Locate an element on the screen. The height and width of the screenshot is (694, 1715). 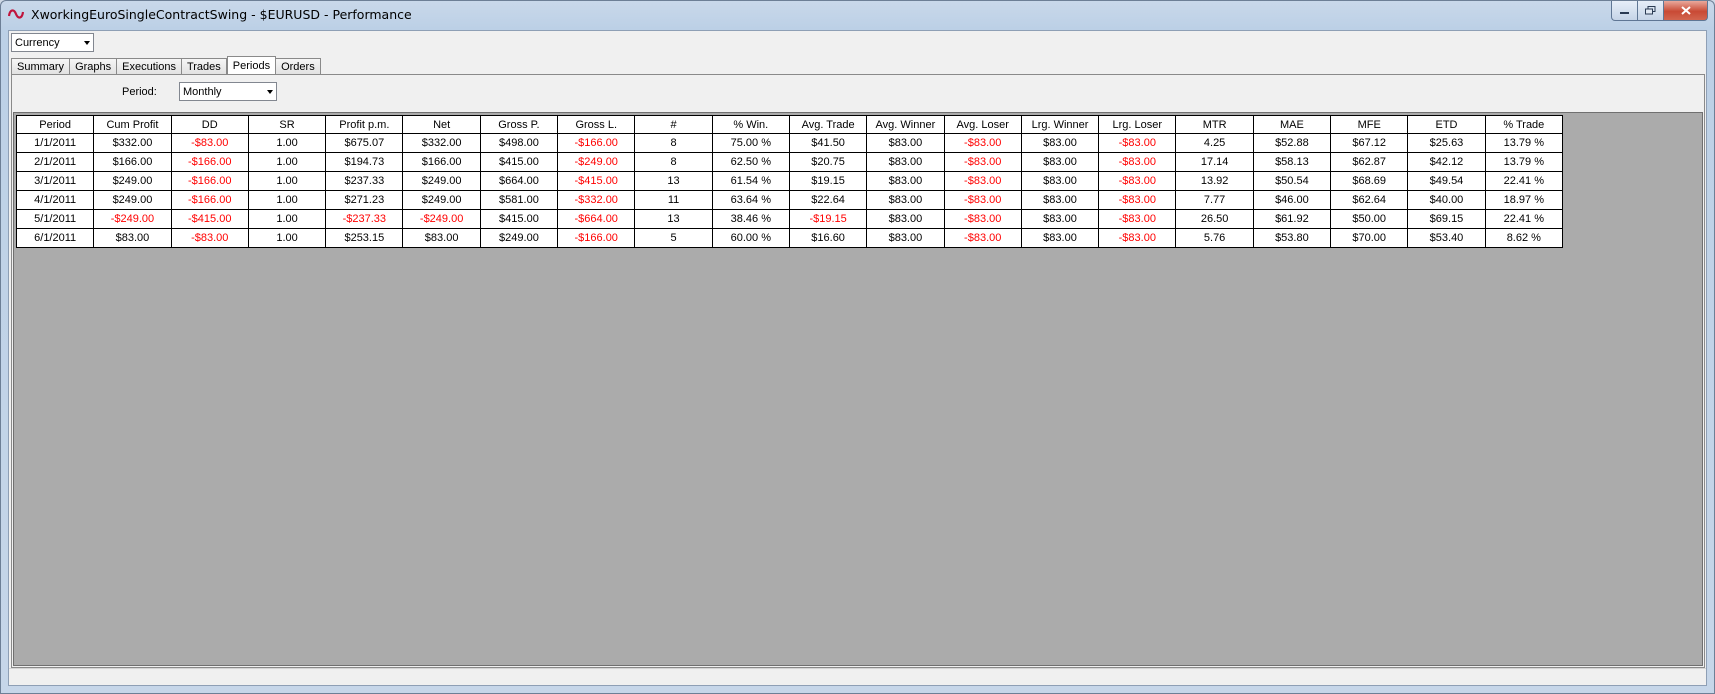
table-cell: 75.00 % is located at coordinates (750, 143).